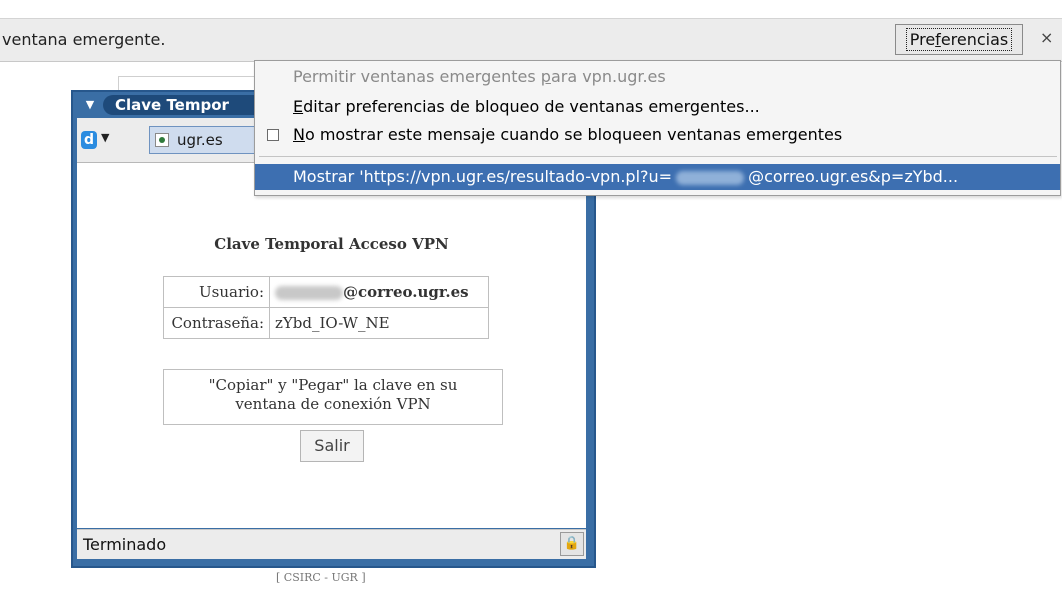 The image size is (1062, 590). Describe the element at coordinates (531, 9) in the screenshot. I see `top-strip` at that location.